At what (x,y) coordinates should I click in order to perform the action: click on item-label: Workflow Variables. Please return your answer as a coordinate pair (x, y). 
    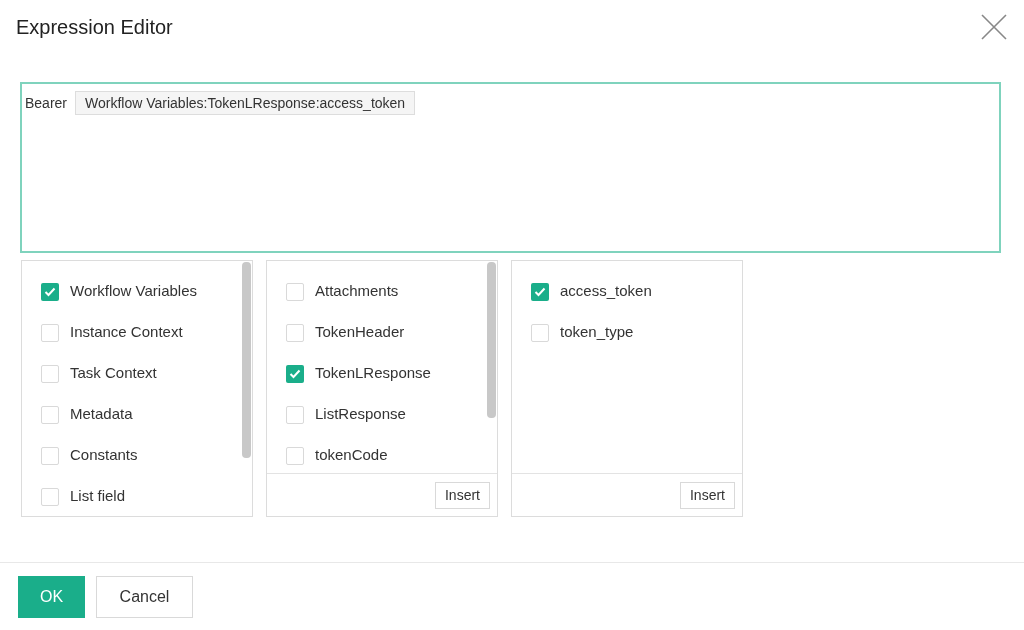
    Looking at the image, I should click on (133, 291).